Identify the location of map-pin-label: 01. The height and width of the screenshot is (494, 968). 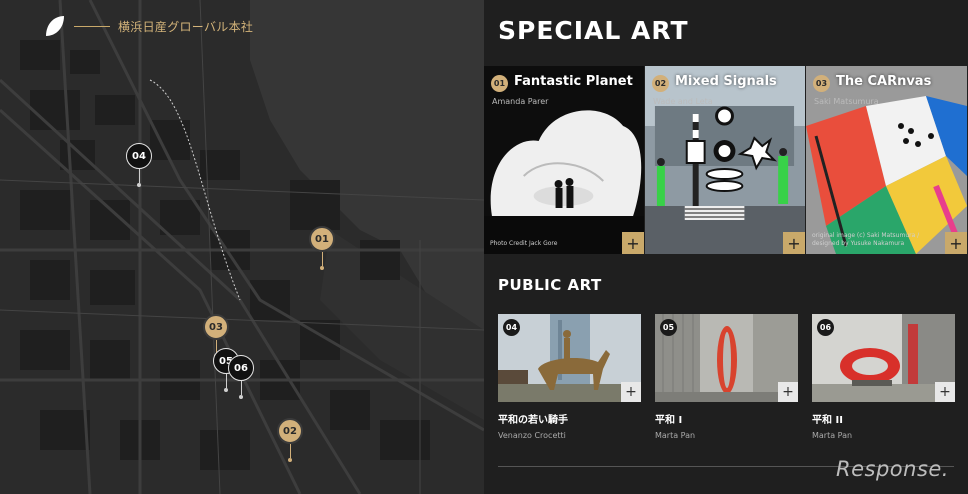
(322, 239).